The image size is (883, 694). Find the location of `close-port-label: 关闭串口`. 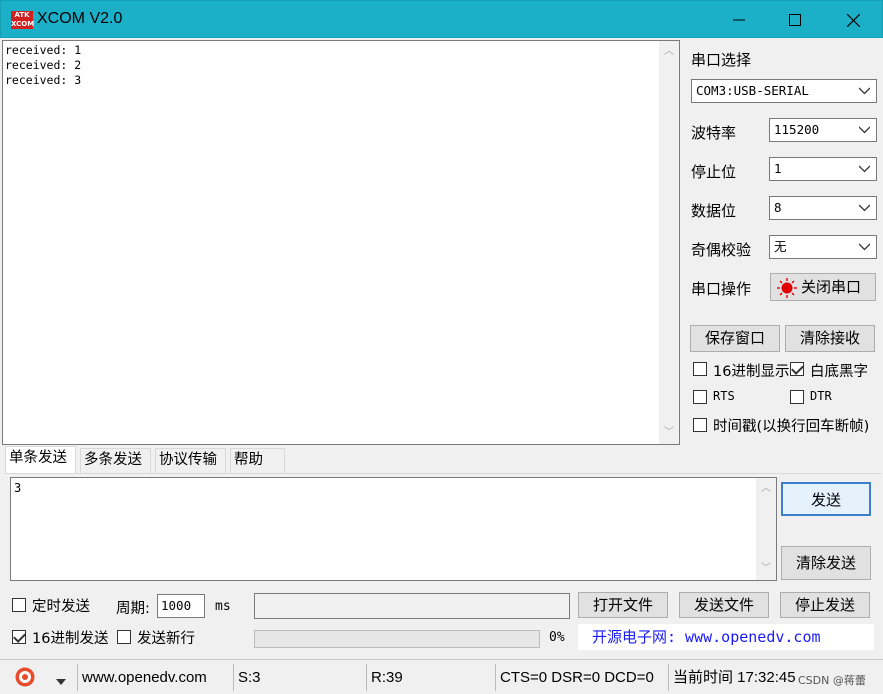

close-port-label: 关闭串口 is located at coordinates (831, 287).